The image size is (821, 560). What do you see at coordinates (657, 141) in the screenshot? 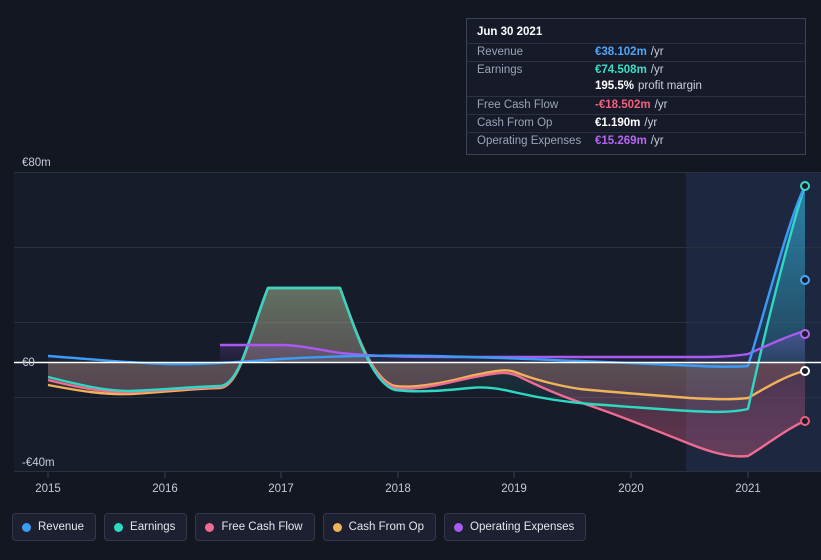
I see `tooltip-unit-operating-expenses: /yr` at bounding box center [657, 141].